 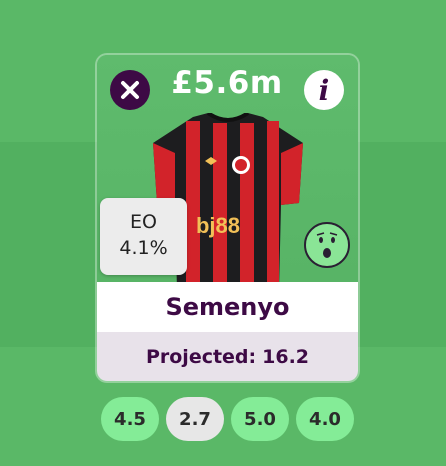 What do you see at coordinates (286, 356) in the screenshot?
I see `projected-value: 16.2` at bounding box center [286, 356].